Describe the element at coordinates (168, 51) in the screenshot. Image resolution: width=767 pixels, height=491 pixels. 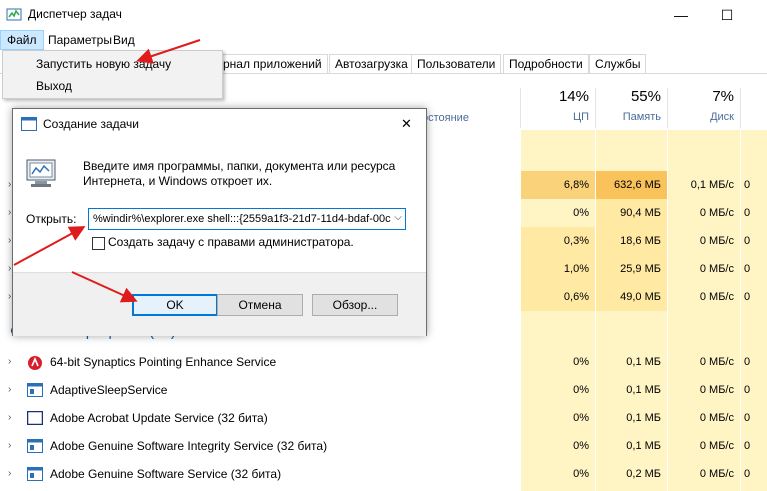
I see `arrow-to-run-new-task` at that location.